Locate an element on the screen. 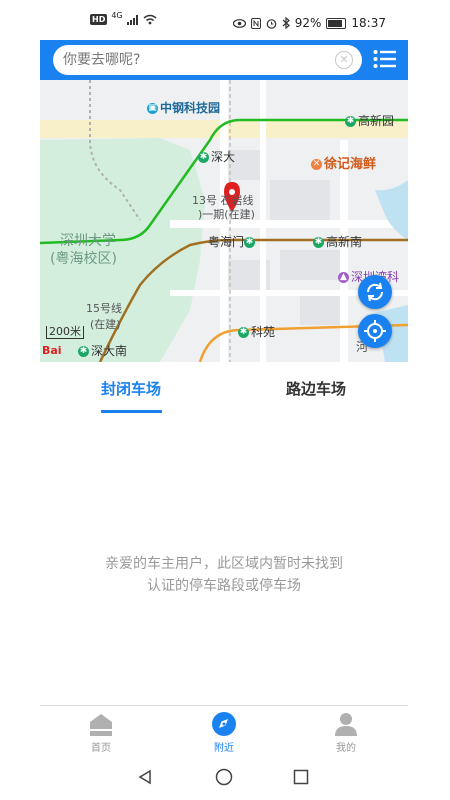 Image resolution: width=450 pixels, height=800 pixels. search-input is located at coordinates (193, 60).